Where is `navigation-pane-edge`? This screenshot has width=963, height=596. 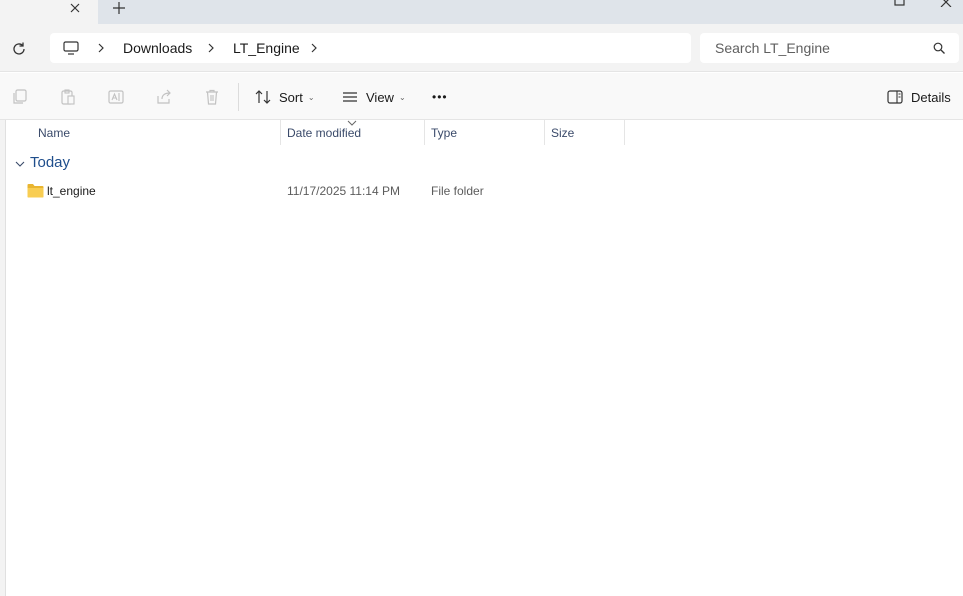
navigation-pane-edge is located at coordinates (3, 358).